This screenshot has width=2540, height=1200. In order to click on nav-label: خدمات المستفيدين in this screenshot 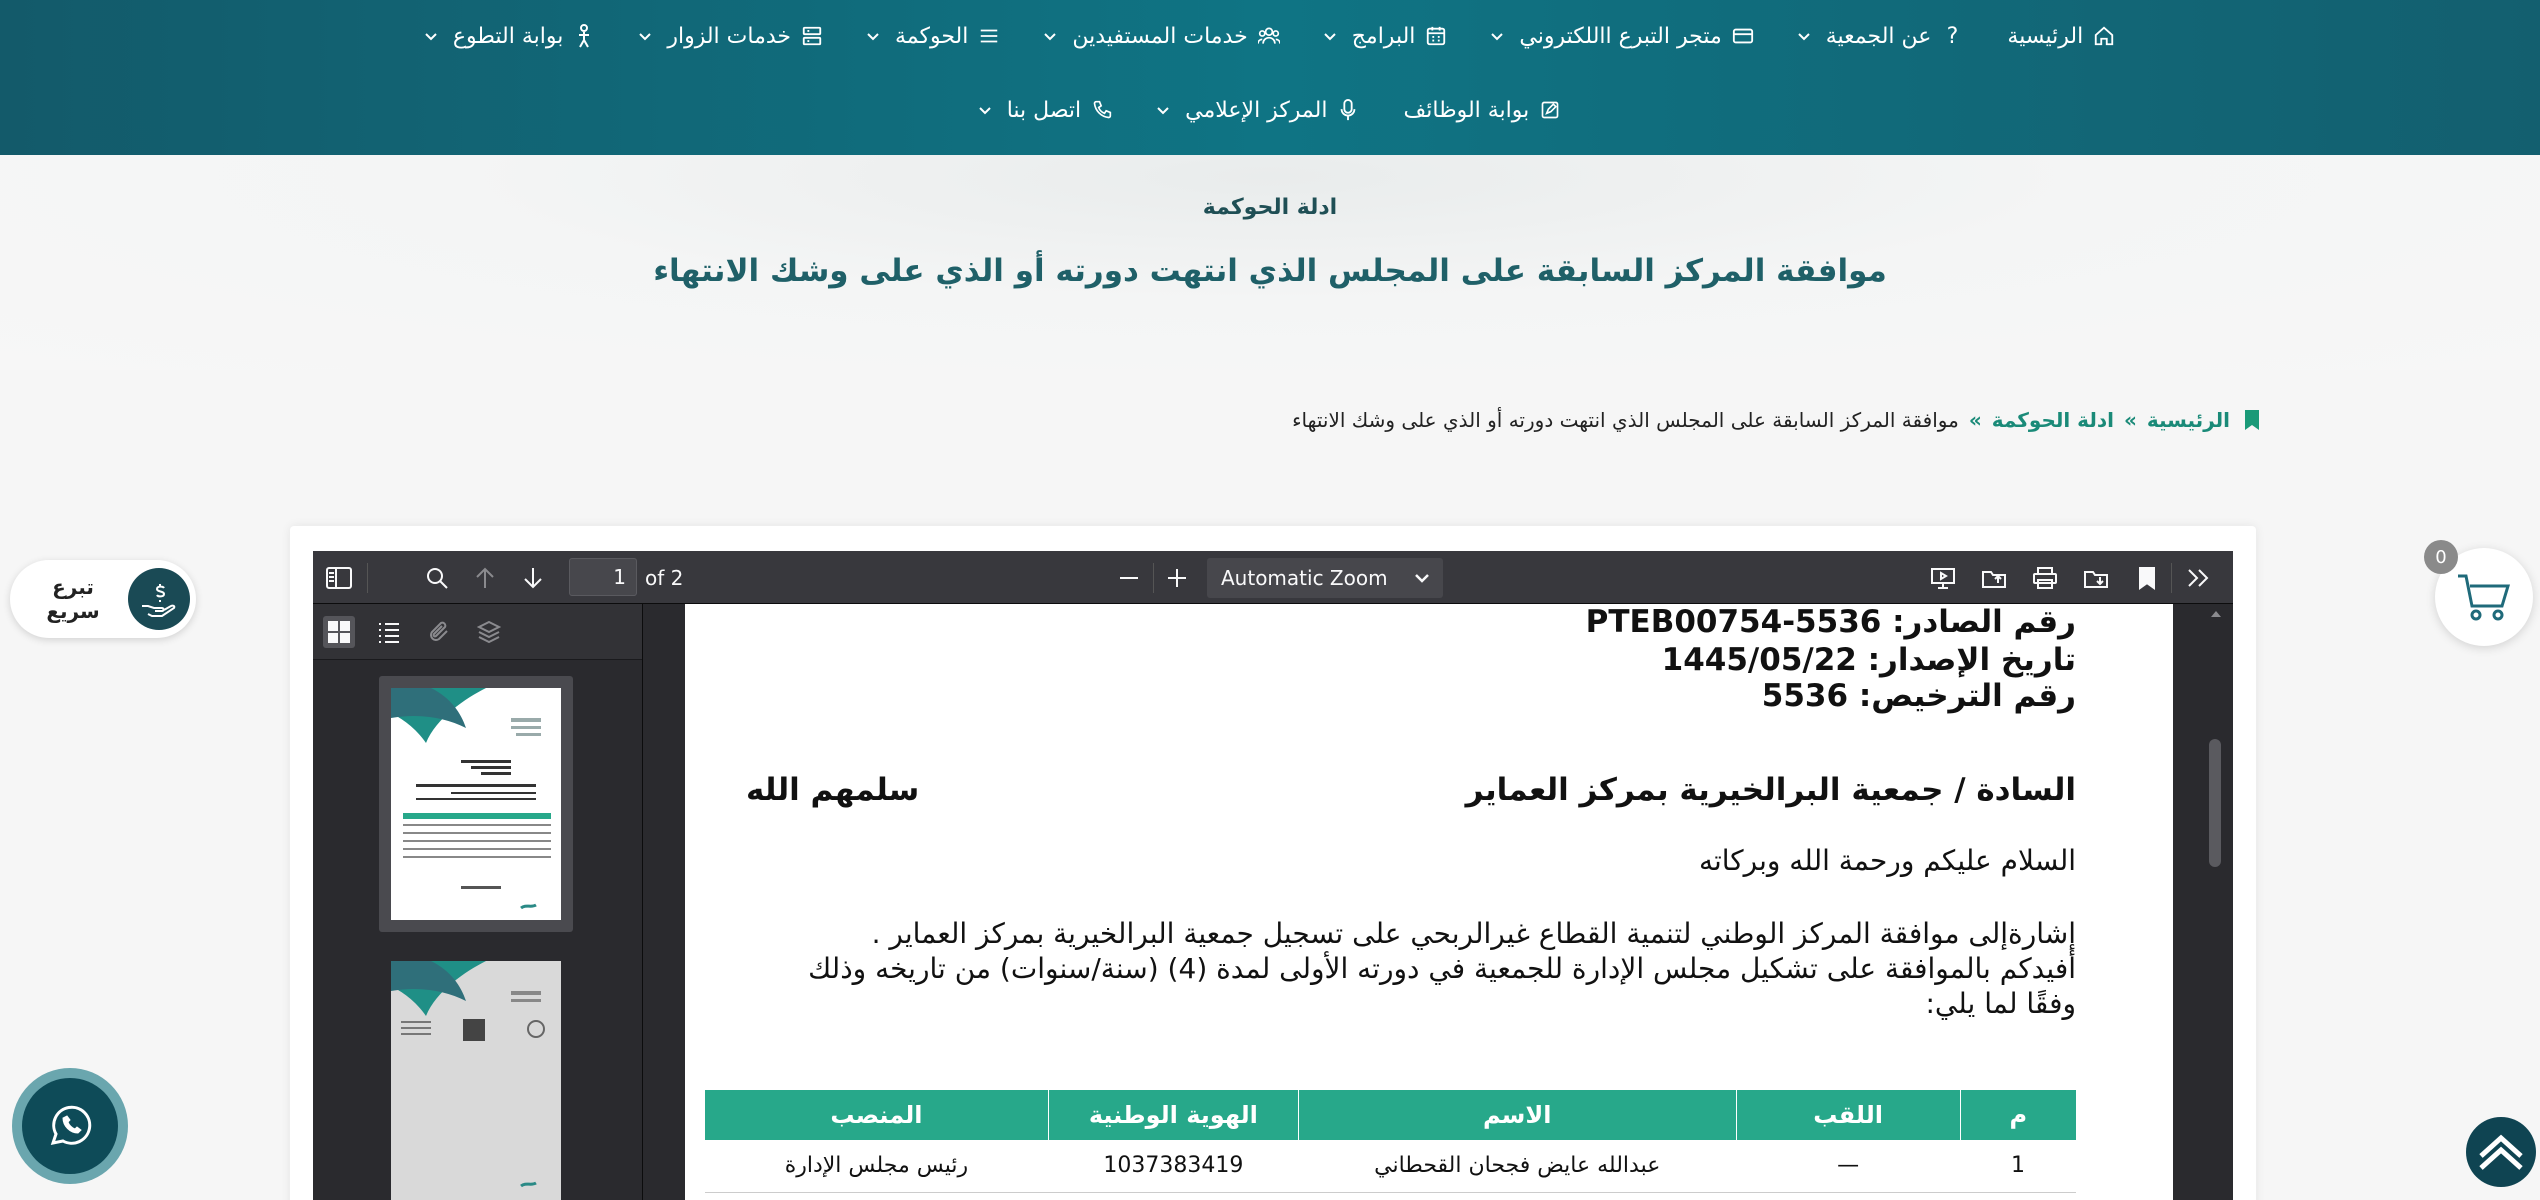, I will do `click(1160, 36)`.